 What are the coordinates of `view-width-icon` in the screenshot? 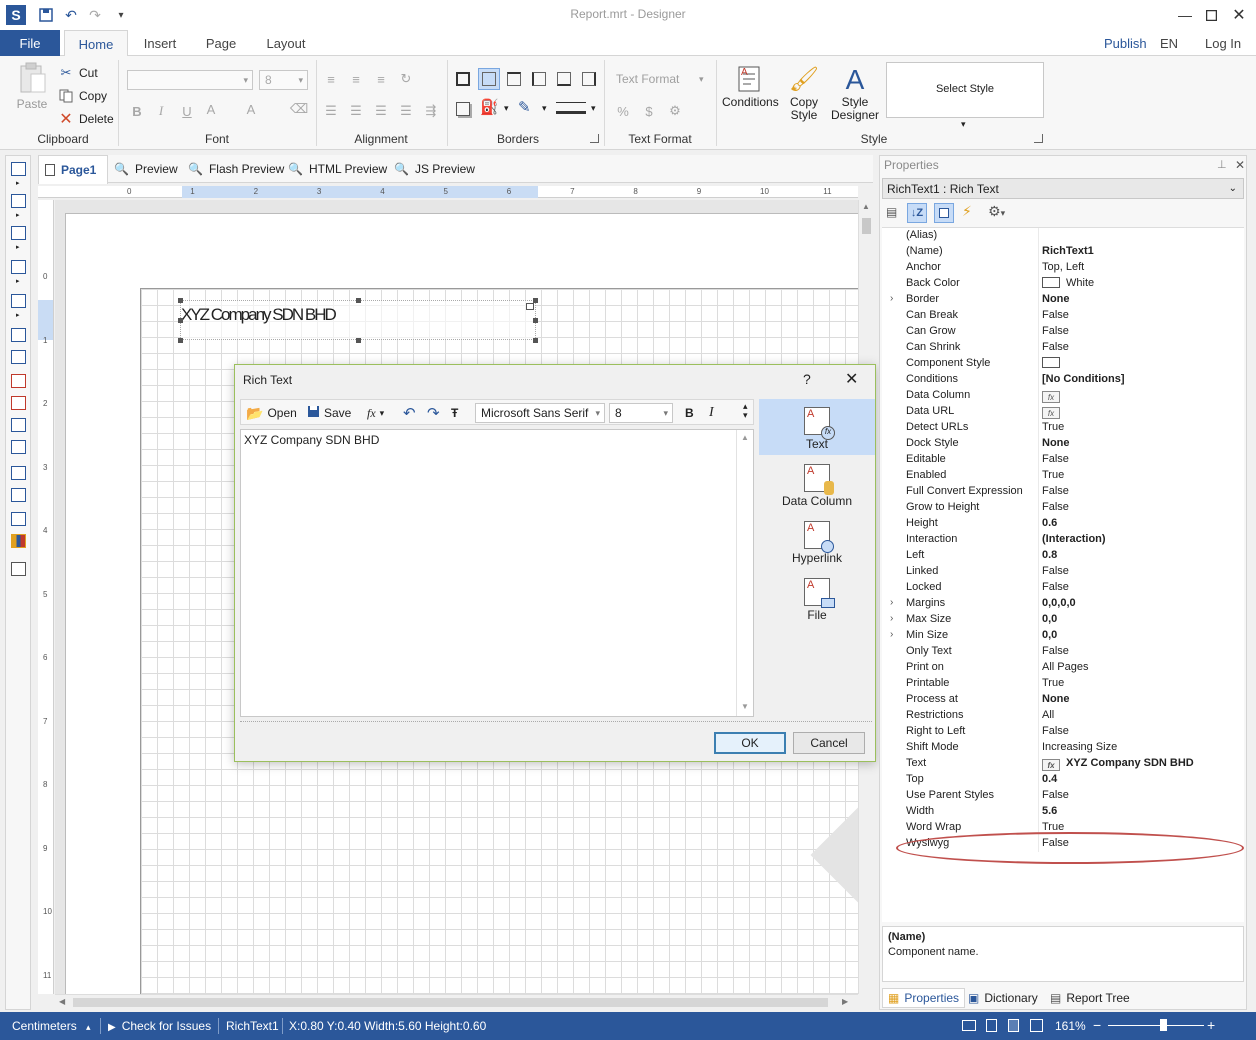 It's located at (1013, 1025).